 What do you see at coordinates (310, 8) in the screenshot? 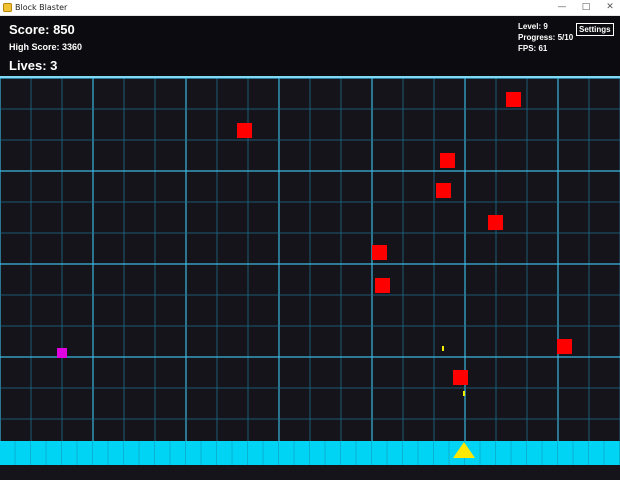
I see `title-bar: Block Blaster — □ ✕` at bounding box center [310, 8].